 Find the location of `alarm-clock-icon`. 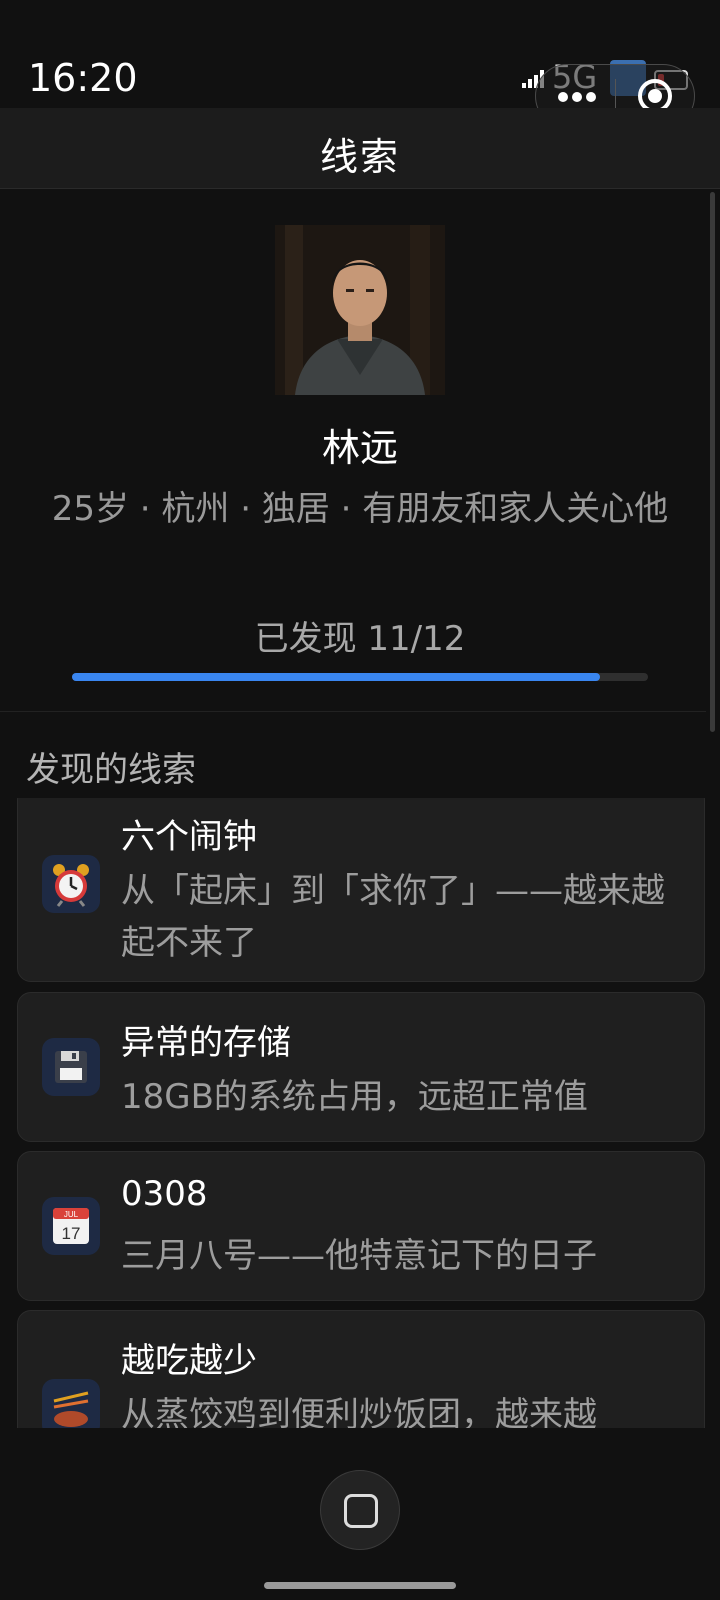

alarm-clock-icon is located at coordinates (71, 884).